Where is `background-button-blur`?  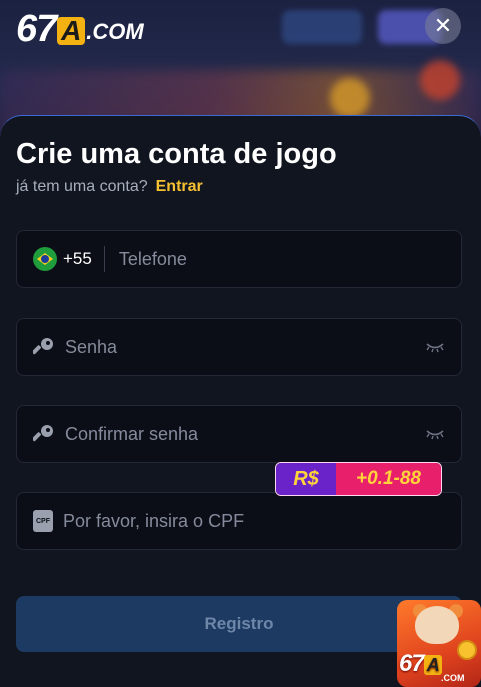
background-button-blur is located at coordinates (322, 27).